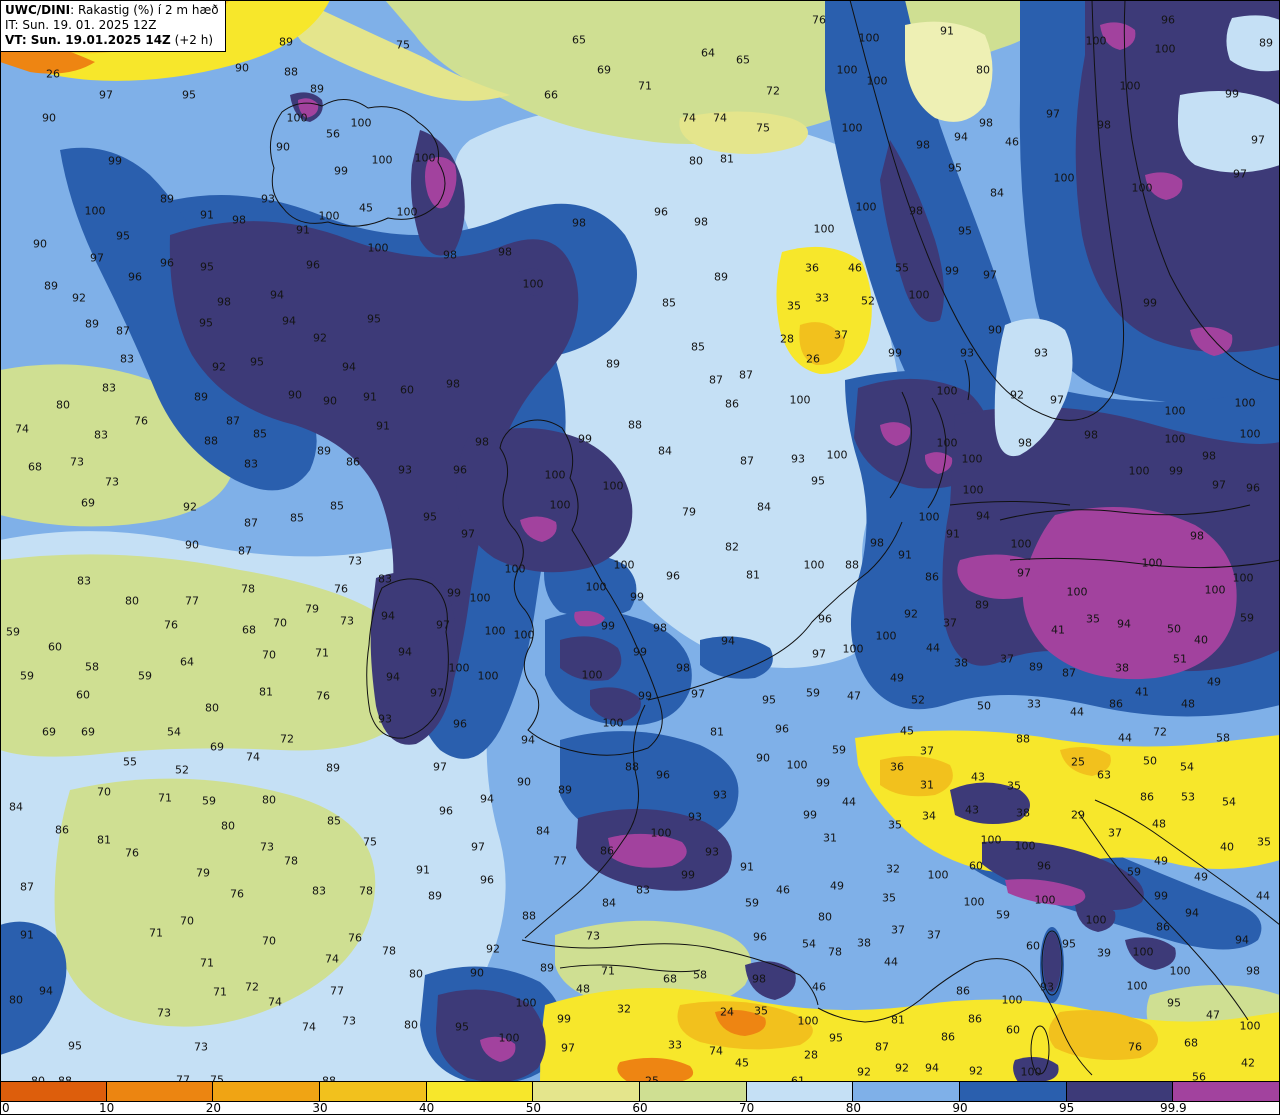 The height and width of the screenshot is (1115, 1280). What do you see at coordinates (640, 1091) in the screenshot?
I see `colorbar-segments` at bounding box center [640, 1091].